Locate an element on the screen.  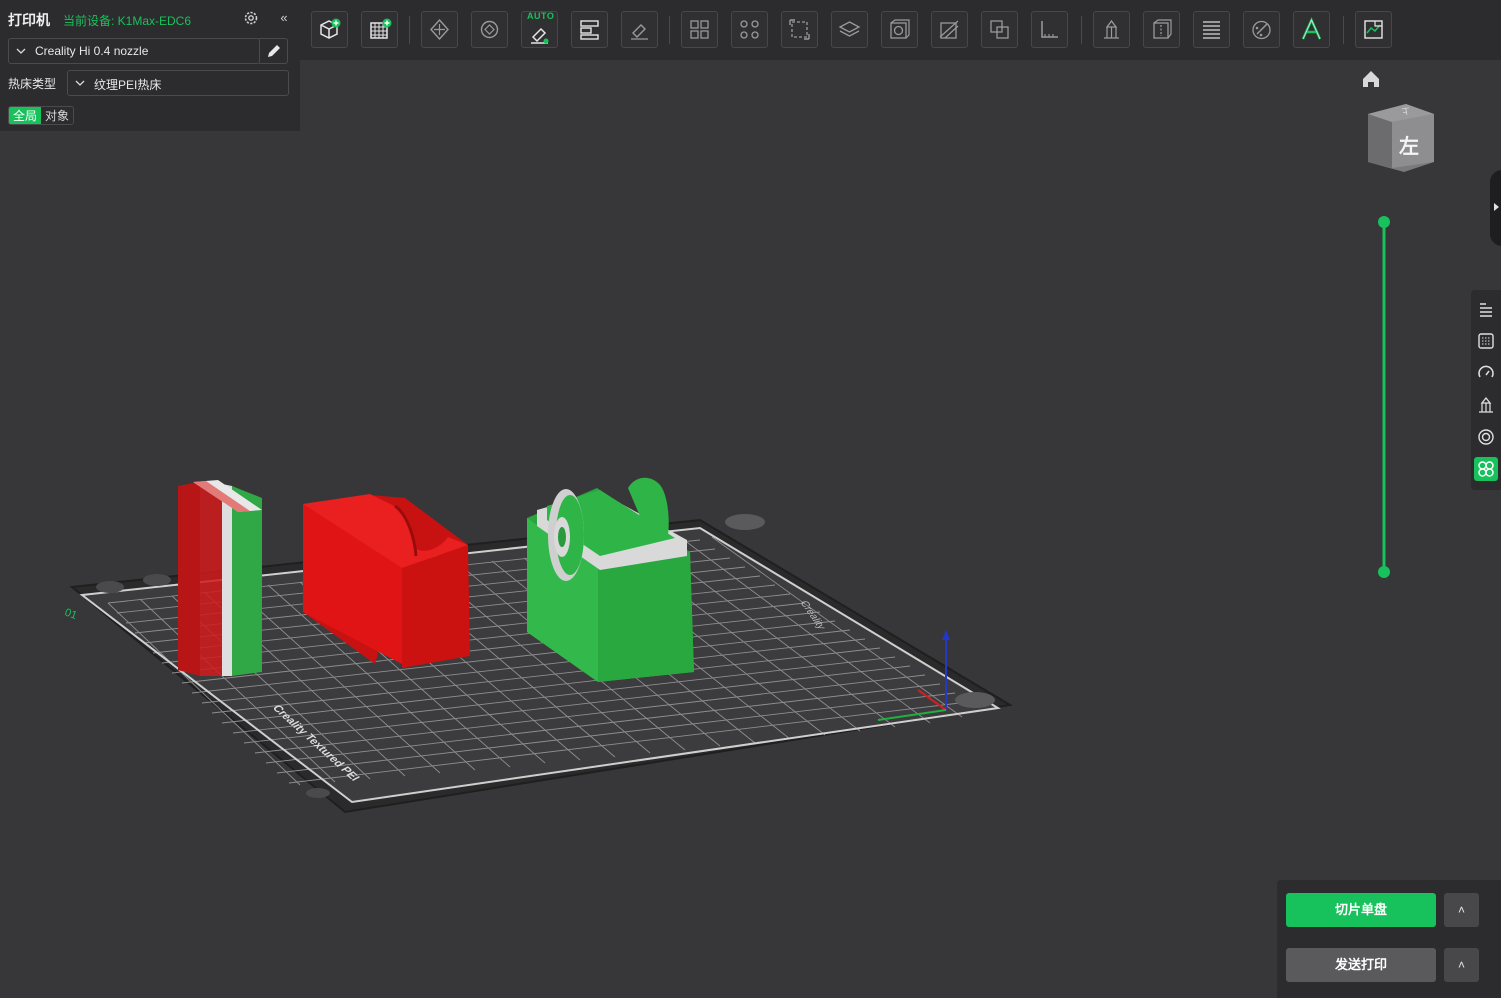
plate-settings-button is located at coordinates (1486, 341).